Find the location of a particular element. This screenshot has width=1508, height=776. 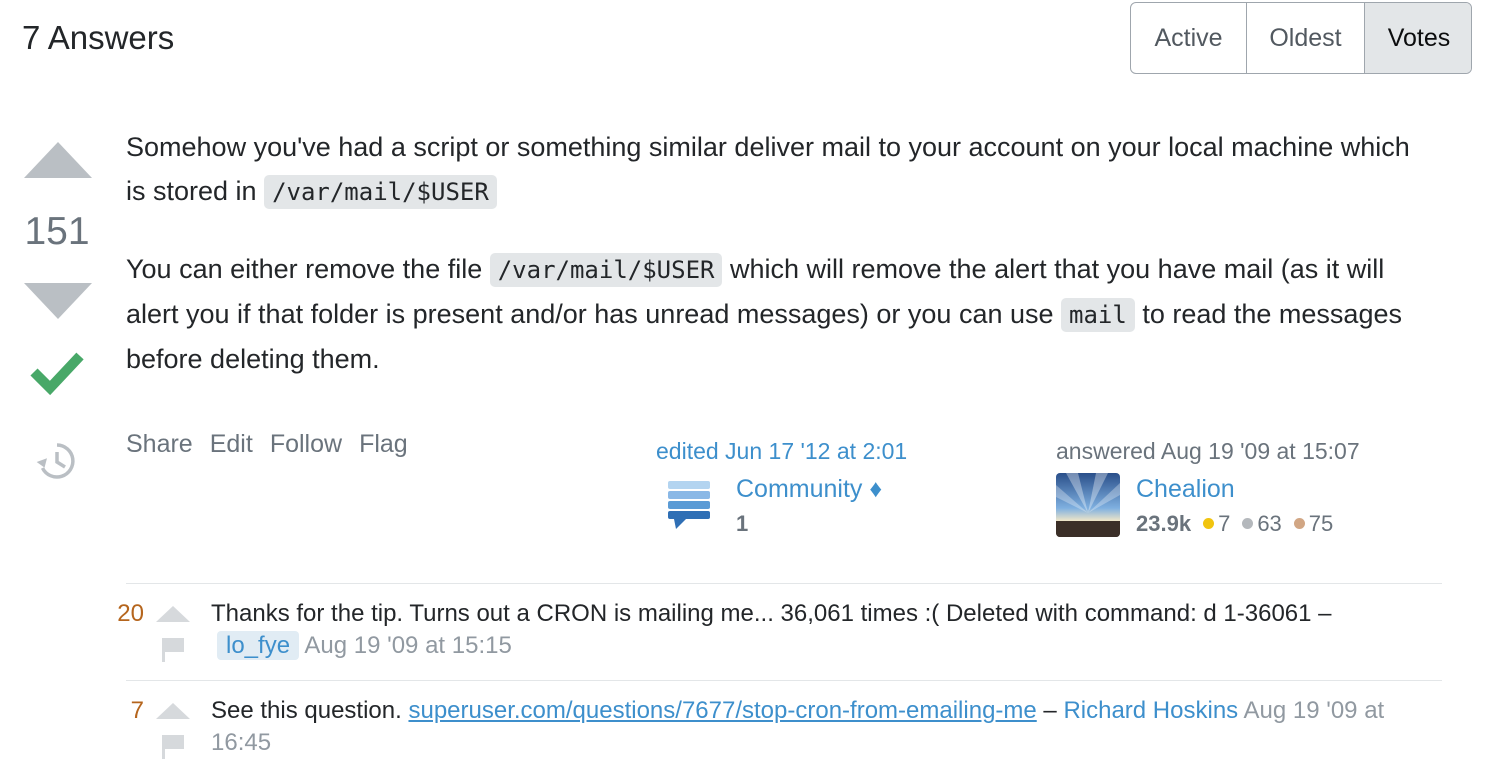

sort-active-button: Active is located at coordinates (1188, 38).